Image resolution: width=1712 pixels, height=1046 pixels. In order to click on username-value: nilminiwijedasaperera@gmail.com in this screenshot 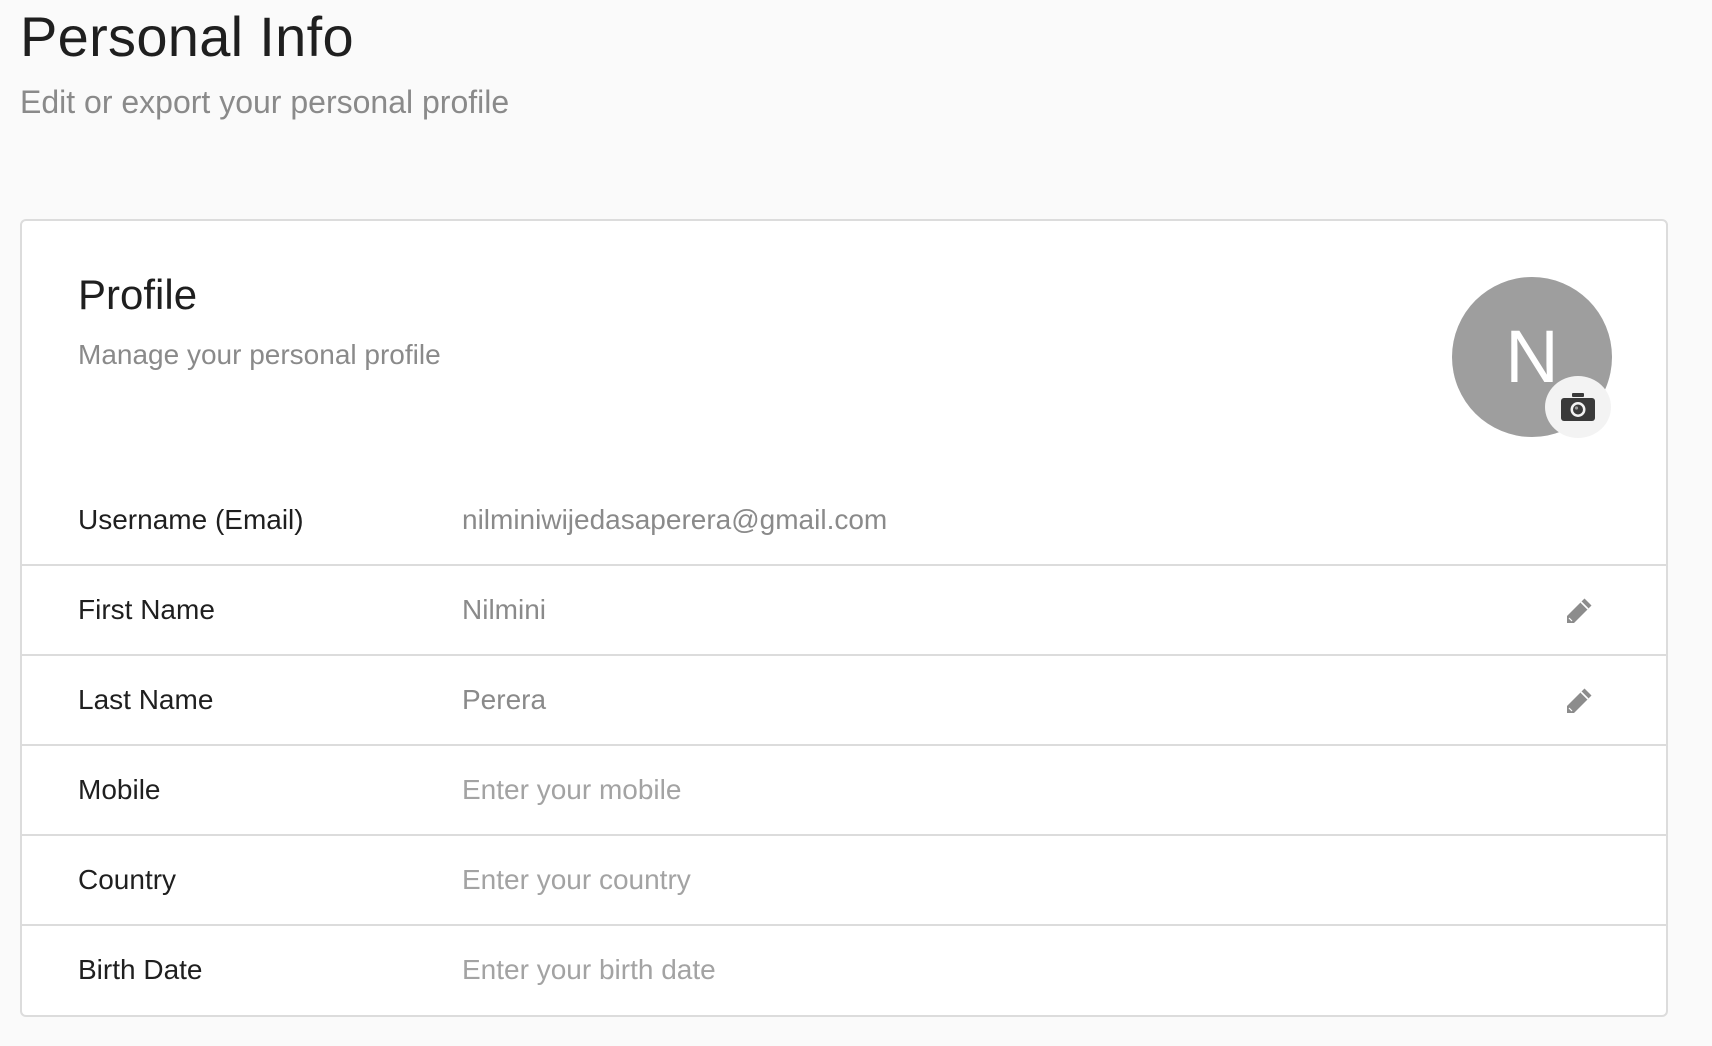, I will do `click(675, 519)`.